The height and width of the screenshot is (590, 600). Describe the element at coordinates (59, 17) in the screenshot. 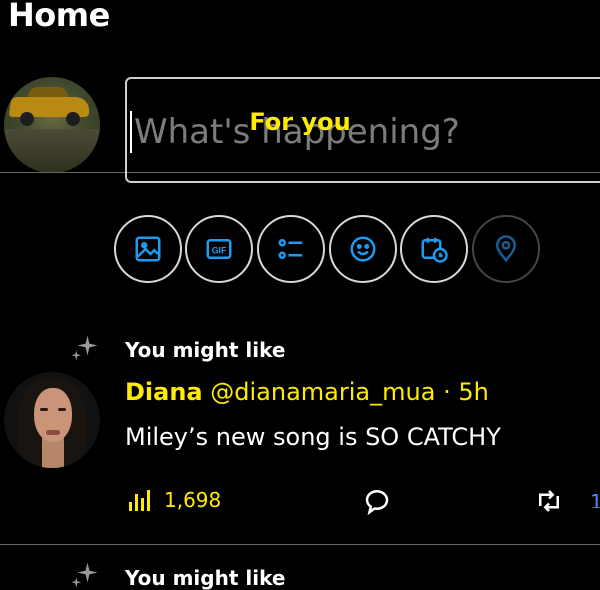

I see `page-title: Home` at that location.